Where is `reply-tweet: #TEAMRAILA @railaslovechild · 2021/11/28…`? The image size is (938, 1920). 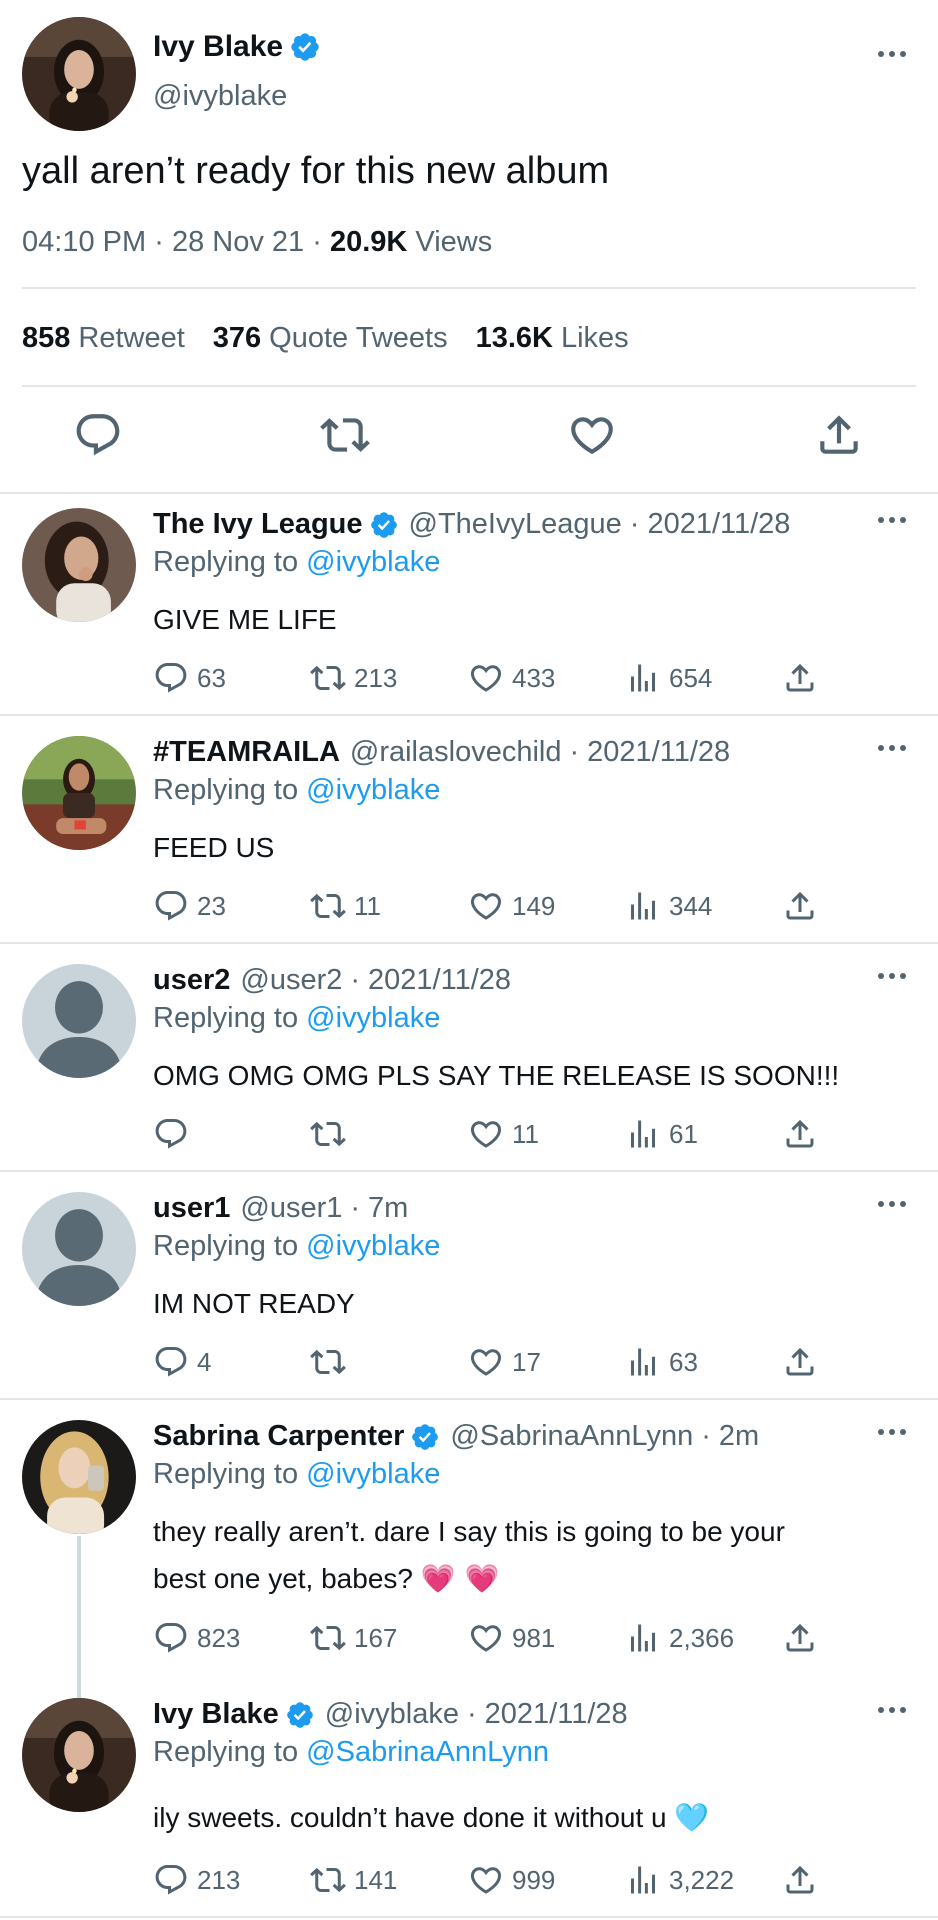 reply-tweet: #TEAMRAILA @railaslovechild · 2021/11/28… is located at coordinates (469, 832).